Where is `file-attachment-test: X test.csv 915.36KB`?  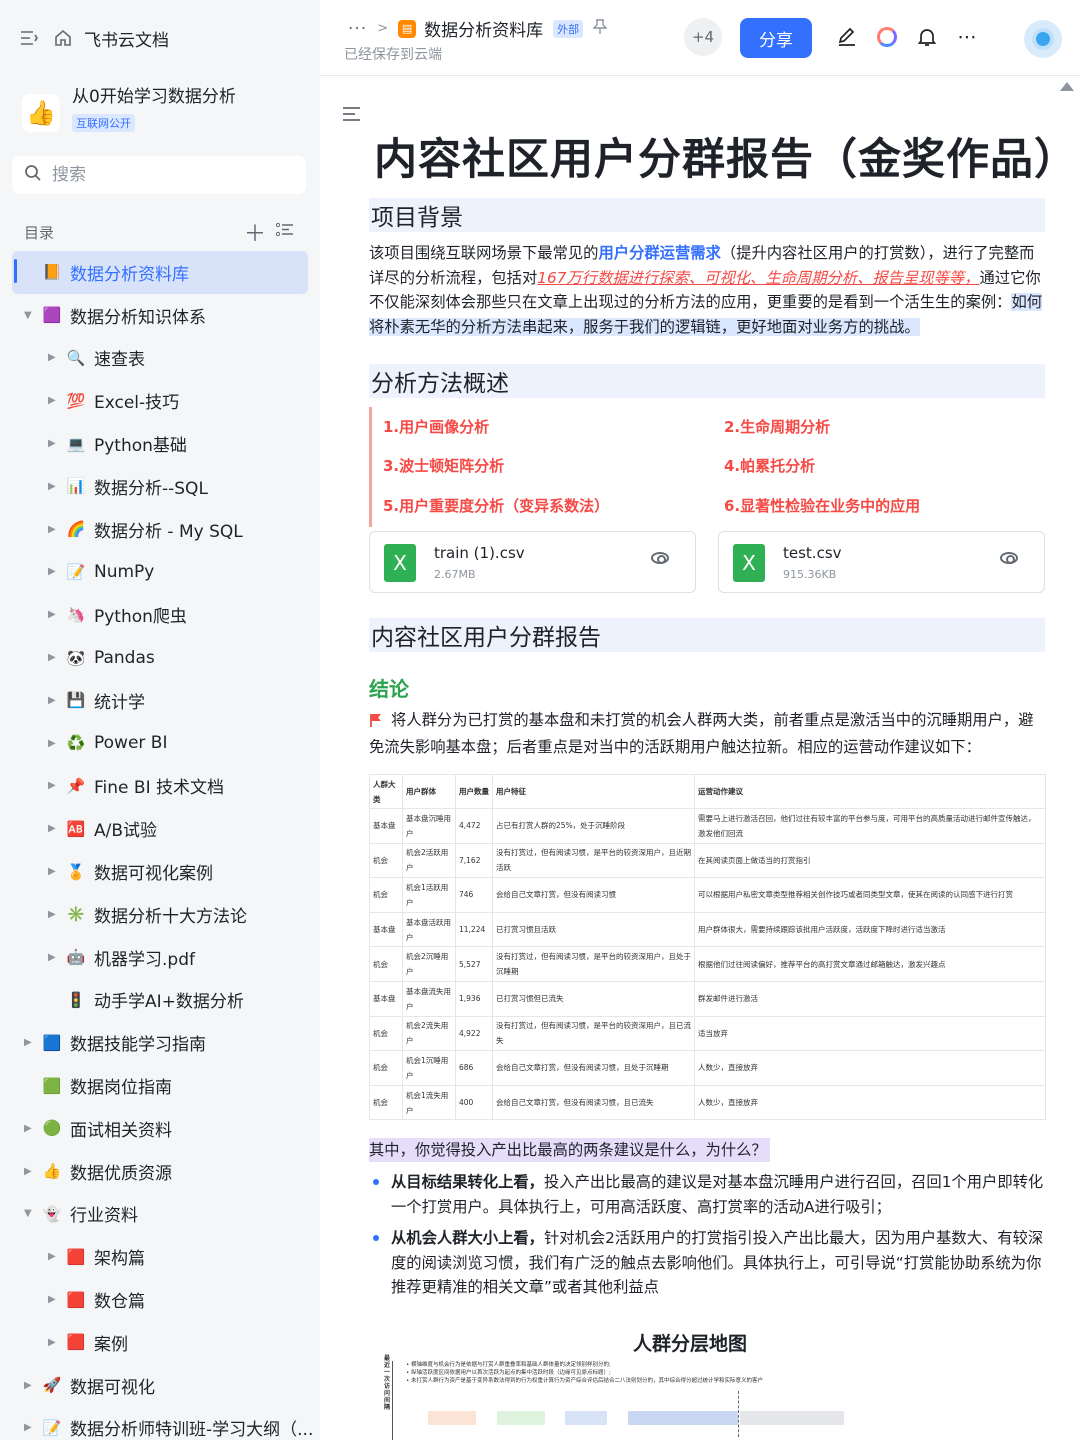
file-attachment-test: X test.csv 915.36KB is located at coordinates (881, 562).